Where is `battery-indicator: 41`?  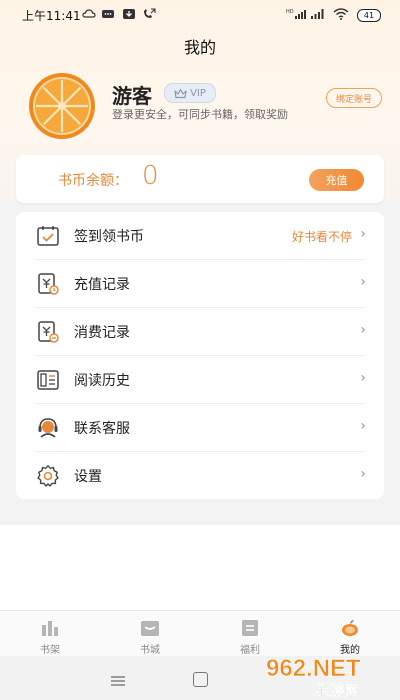 battery-indicator: 41 is located at coordinates (369, 15).